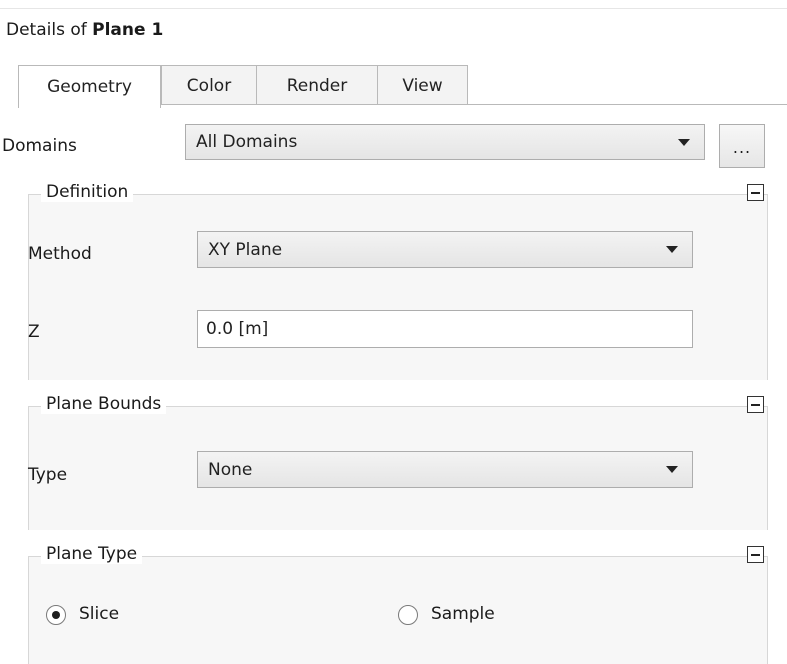 The height and width of the screenshot is (664, 787). I want to click on sample-radio, so click(408, 615).